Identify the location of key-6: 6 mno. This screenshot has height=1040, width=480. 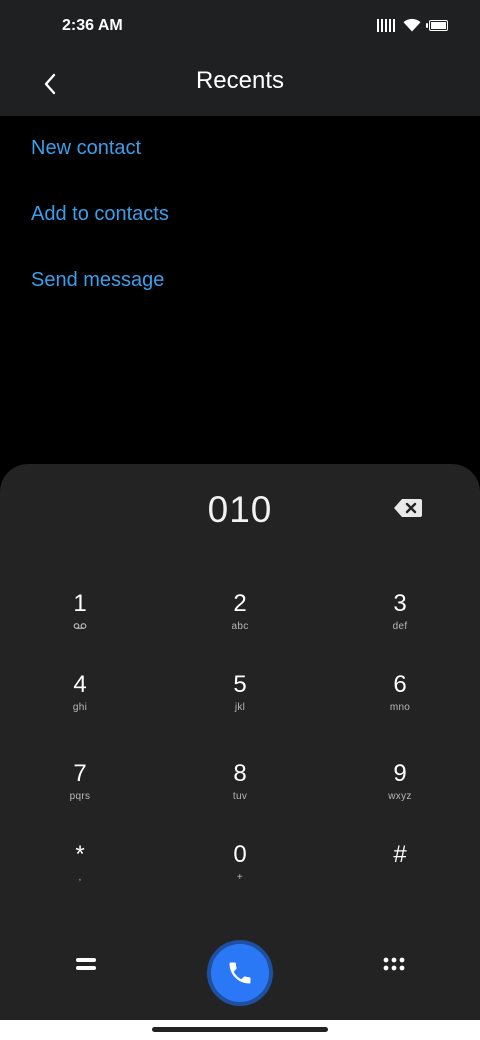
(400, 705).